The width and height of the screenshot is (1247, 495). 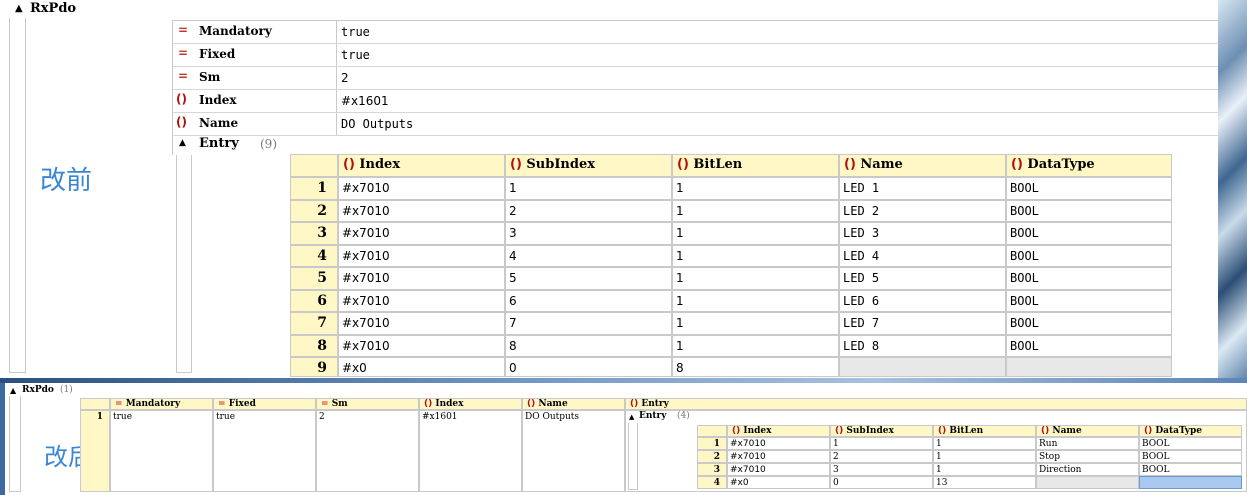 I want to click on prop-row-index: () Index #x1601, so click(x=696, y=101).